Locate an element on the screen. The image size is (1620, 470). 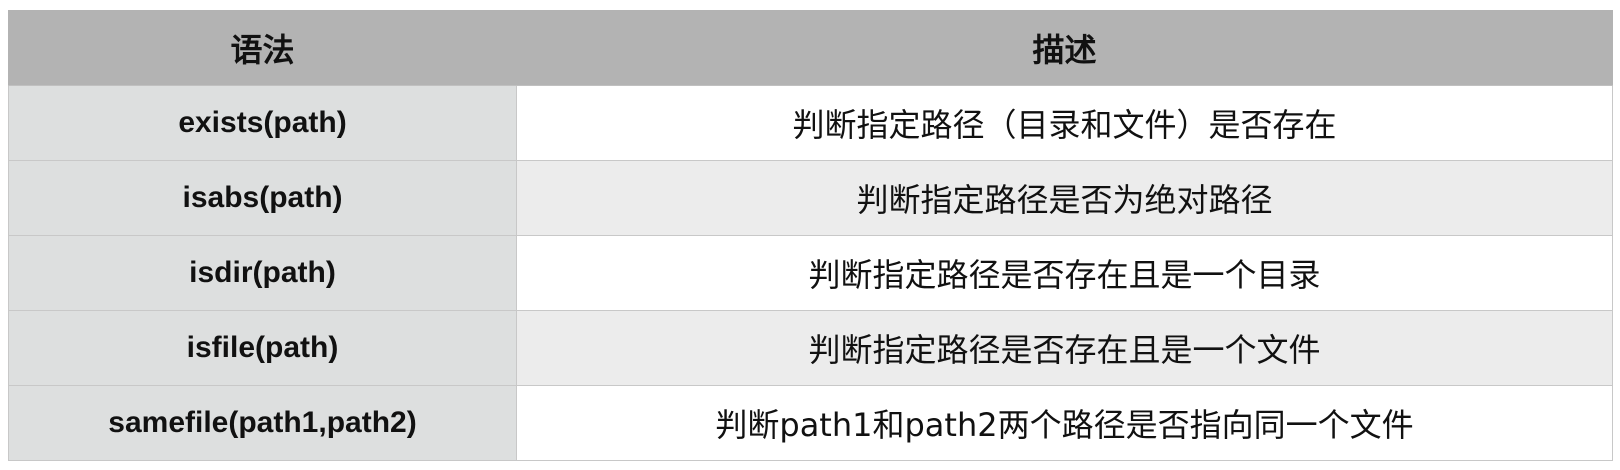
description-cell: 判断指定路径是否存在且是一个目录 is located at coordinates (1064, 273).